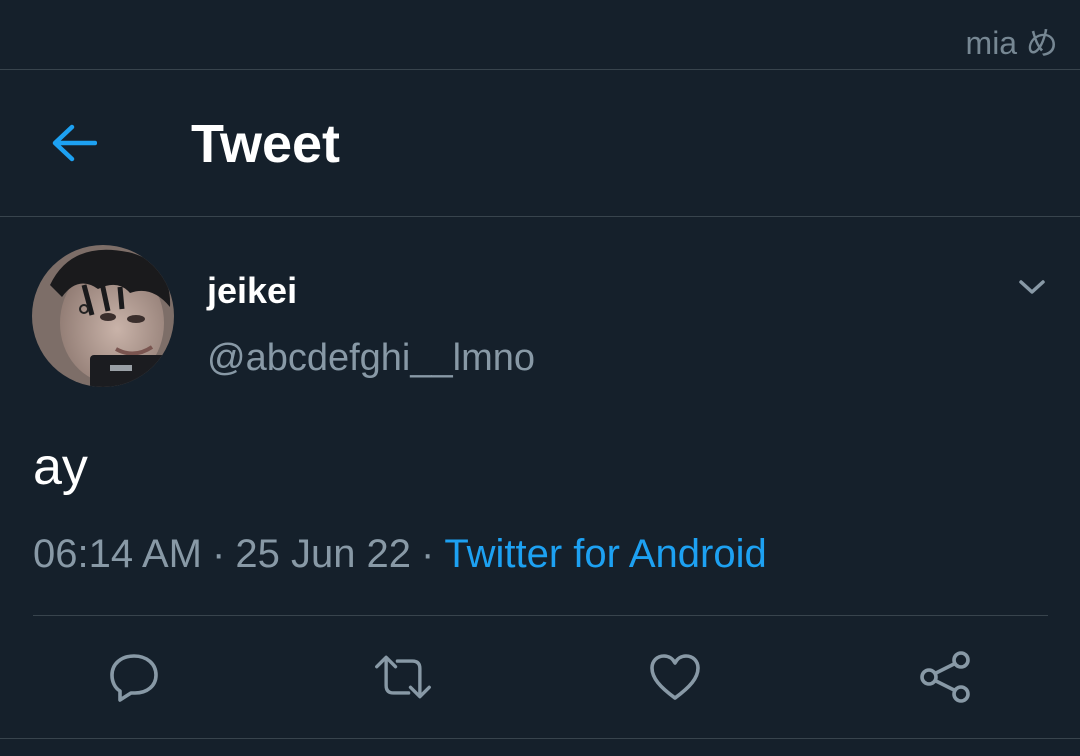 The height and width of the screenshot is (756, 1080). I want to click on back-button, so click(74, 143).